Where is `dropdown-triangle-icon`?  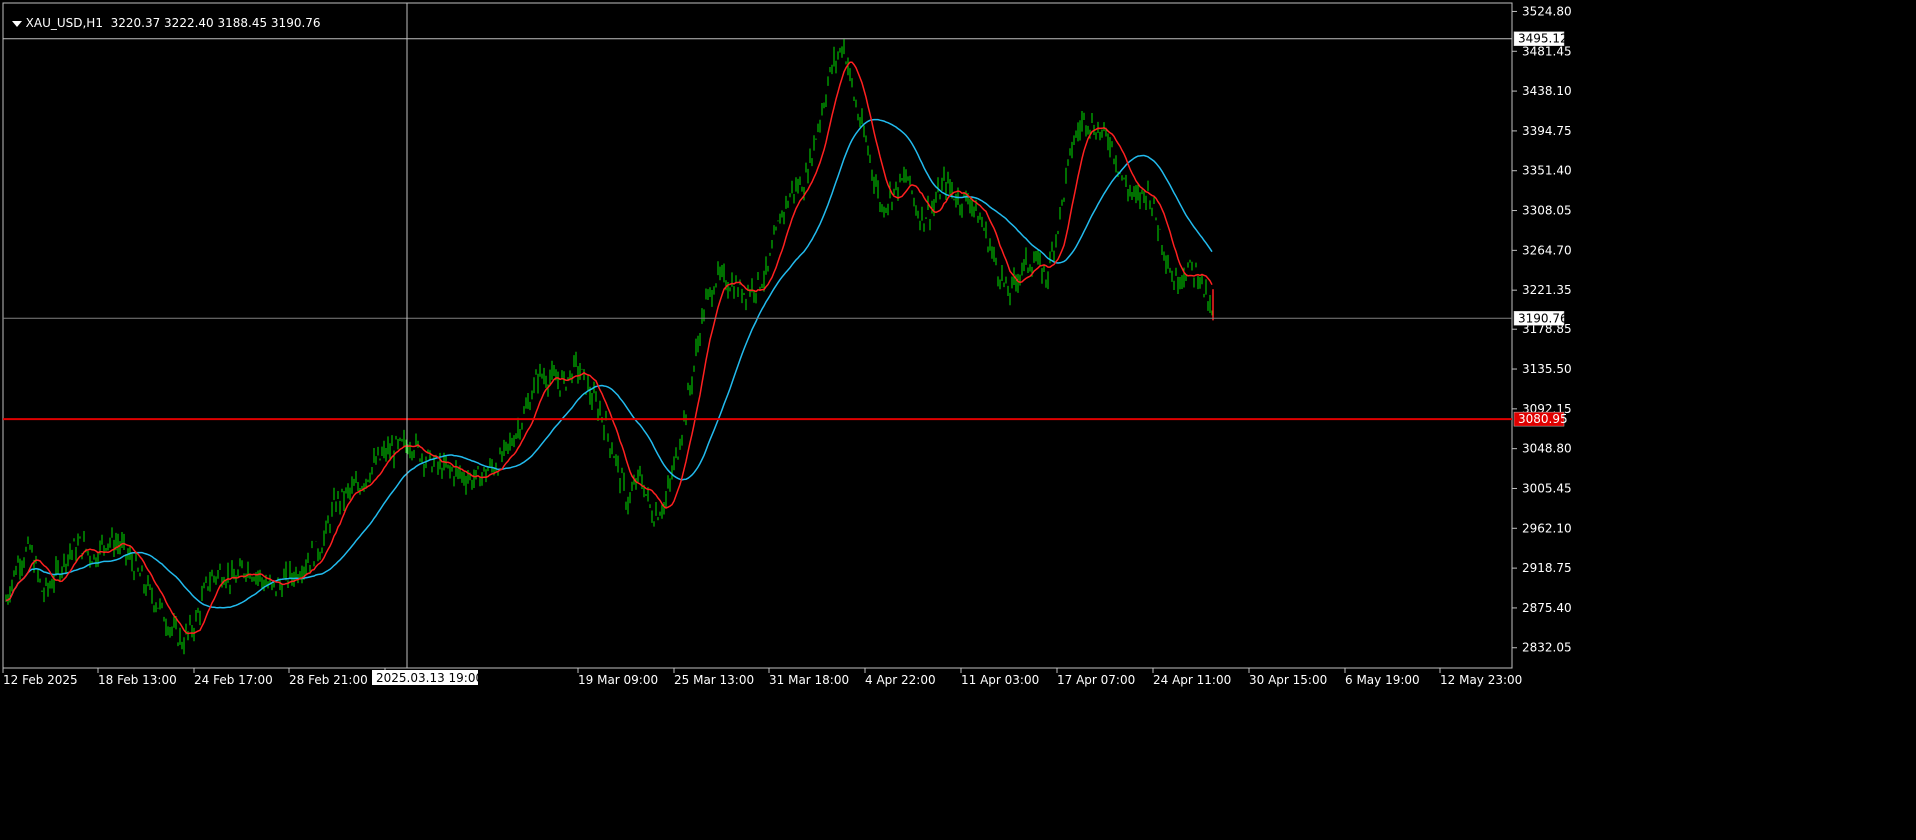 dropdown-triangle-icon is located at coordinates (16, 23).